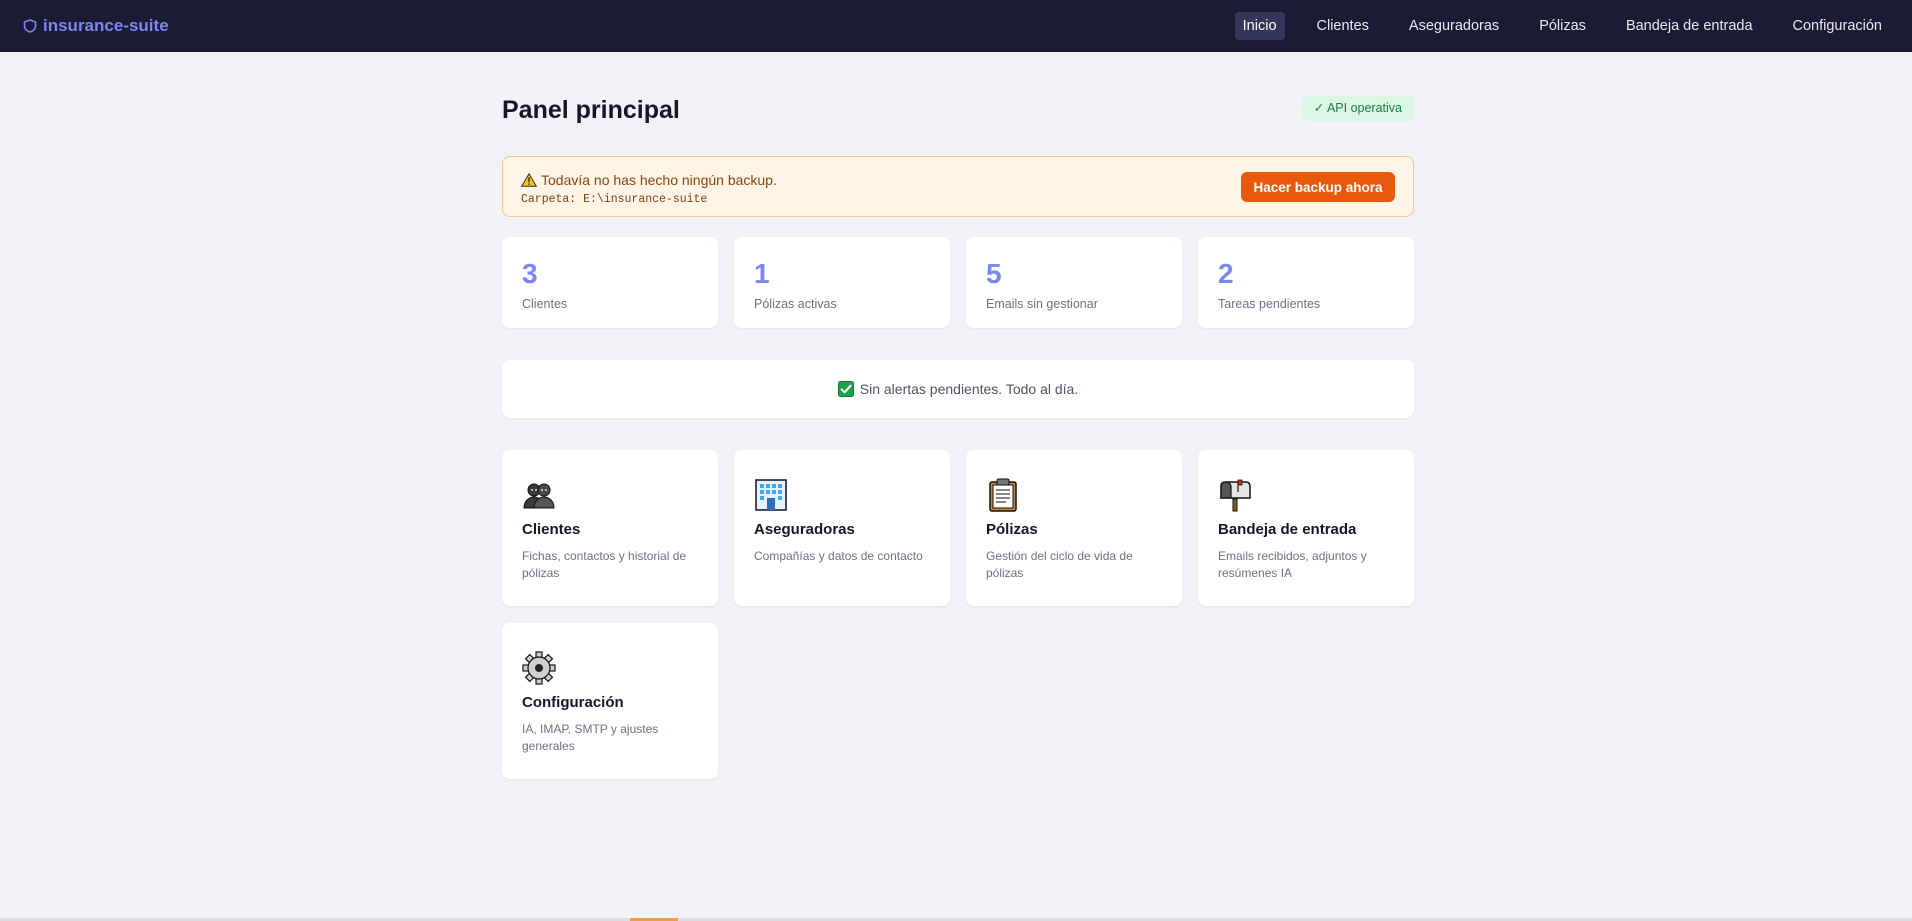 The width and height of the screenshot is (1912, 921). Describe the element at coordinates (1012, 529) in the screenshot. I see `module-title: Pólizas` at that location.